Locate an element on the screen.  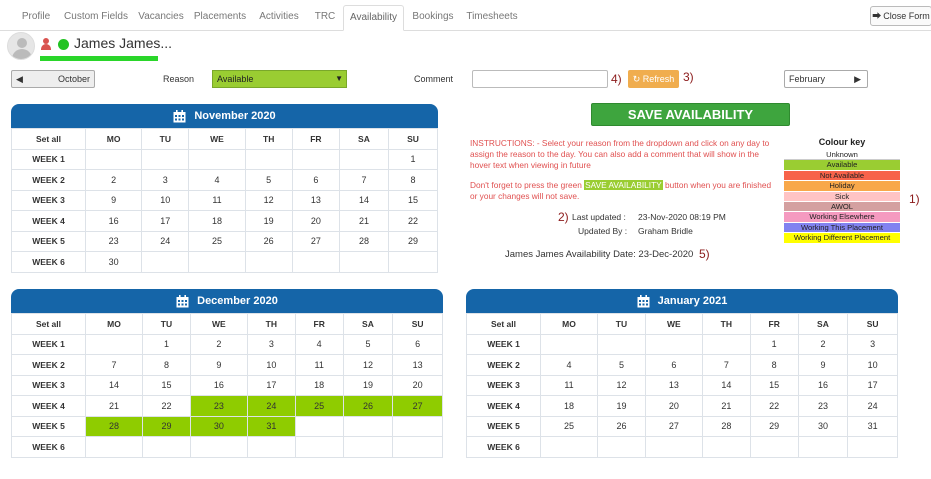
tab-placements: Placements is located at coordinates (220, 18).